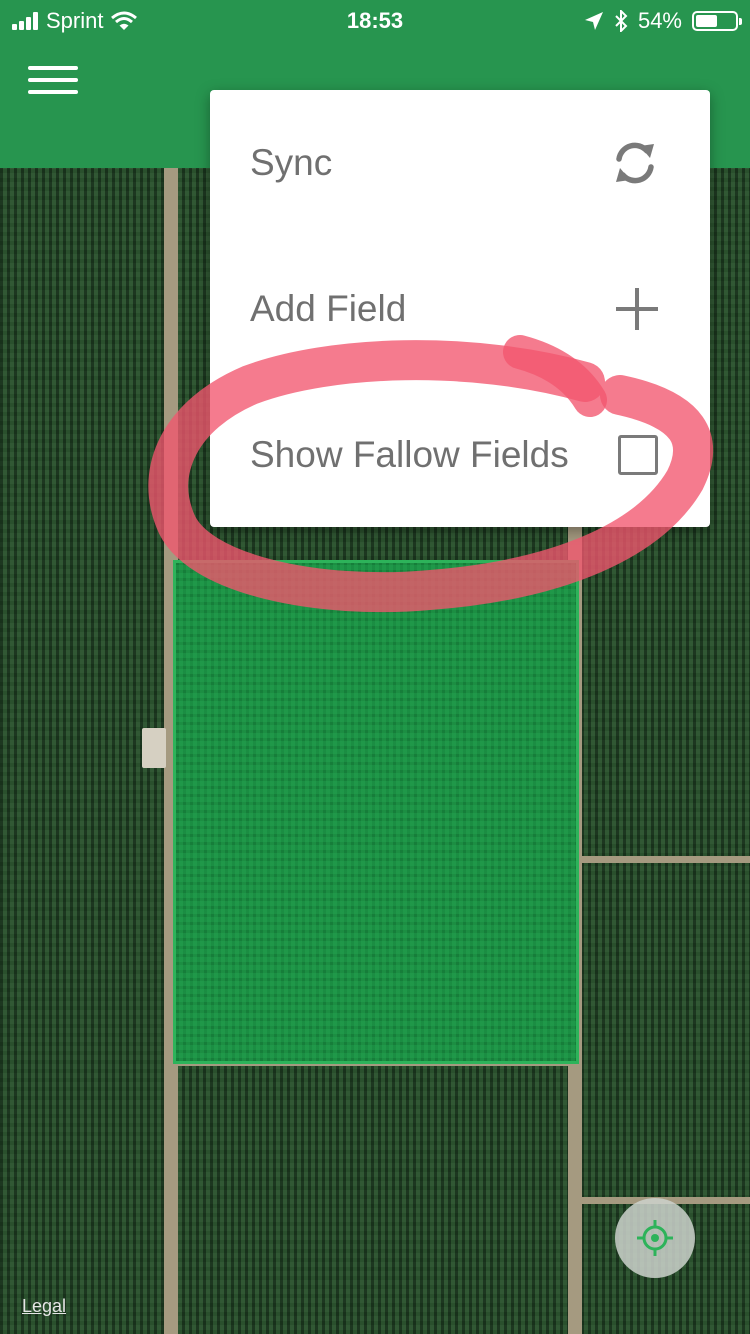 The height and width of the screenshot is (1334, 750). I want to click on checkbox-icon, so click(638, 454).